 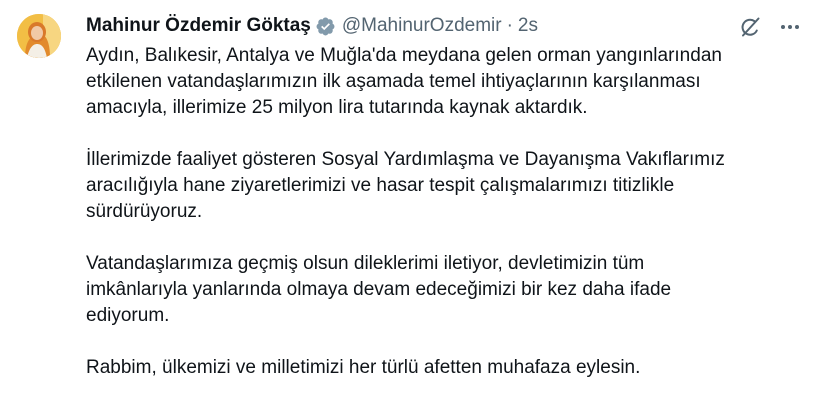 I want to click on avatar-image, so click(x=39, y=36).